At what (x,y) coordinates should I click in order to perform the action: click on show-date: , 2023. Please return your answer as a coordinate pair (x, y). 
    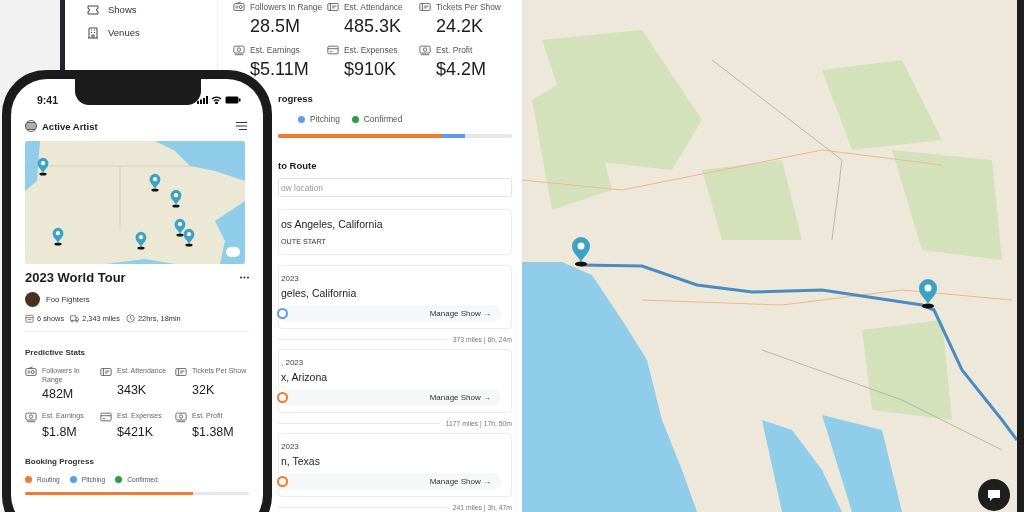
    Looking at the image, I should click on (293, 362).